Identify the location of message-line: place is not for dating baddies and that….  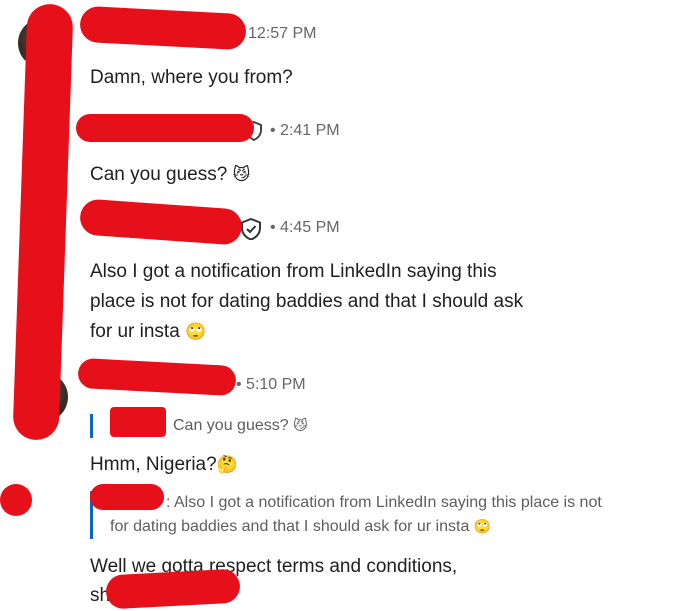
(307, 301).